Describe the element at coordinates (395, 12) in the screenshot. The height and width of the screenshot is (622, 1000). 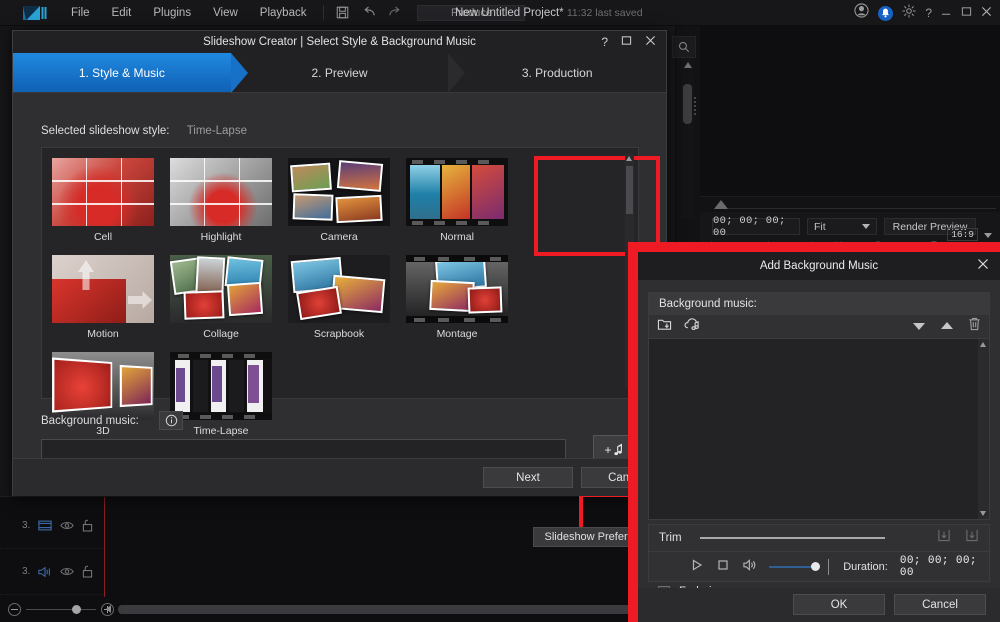
I see `redo-icon` at that location.